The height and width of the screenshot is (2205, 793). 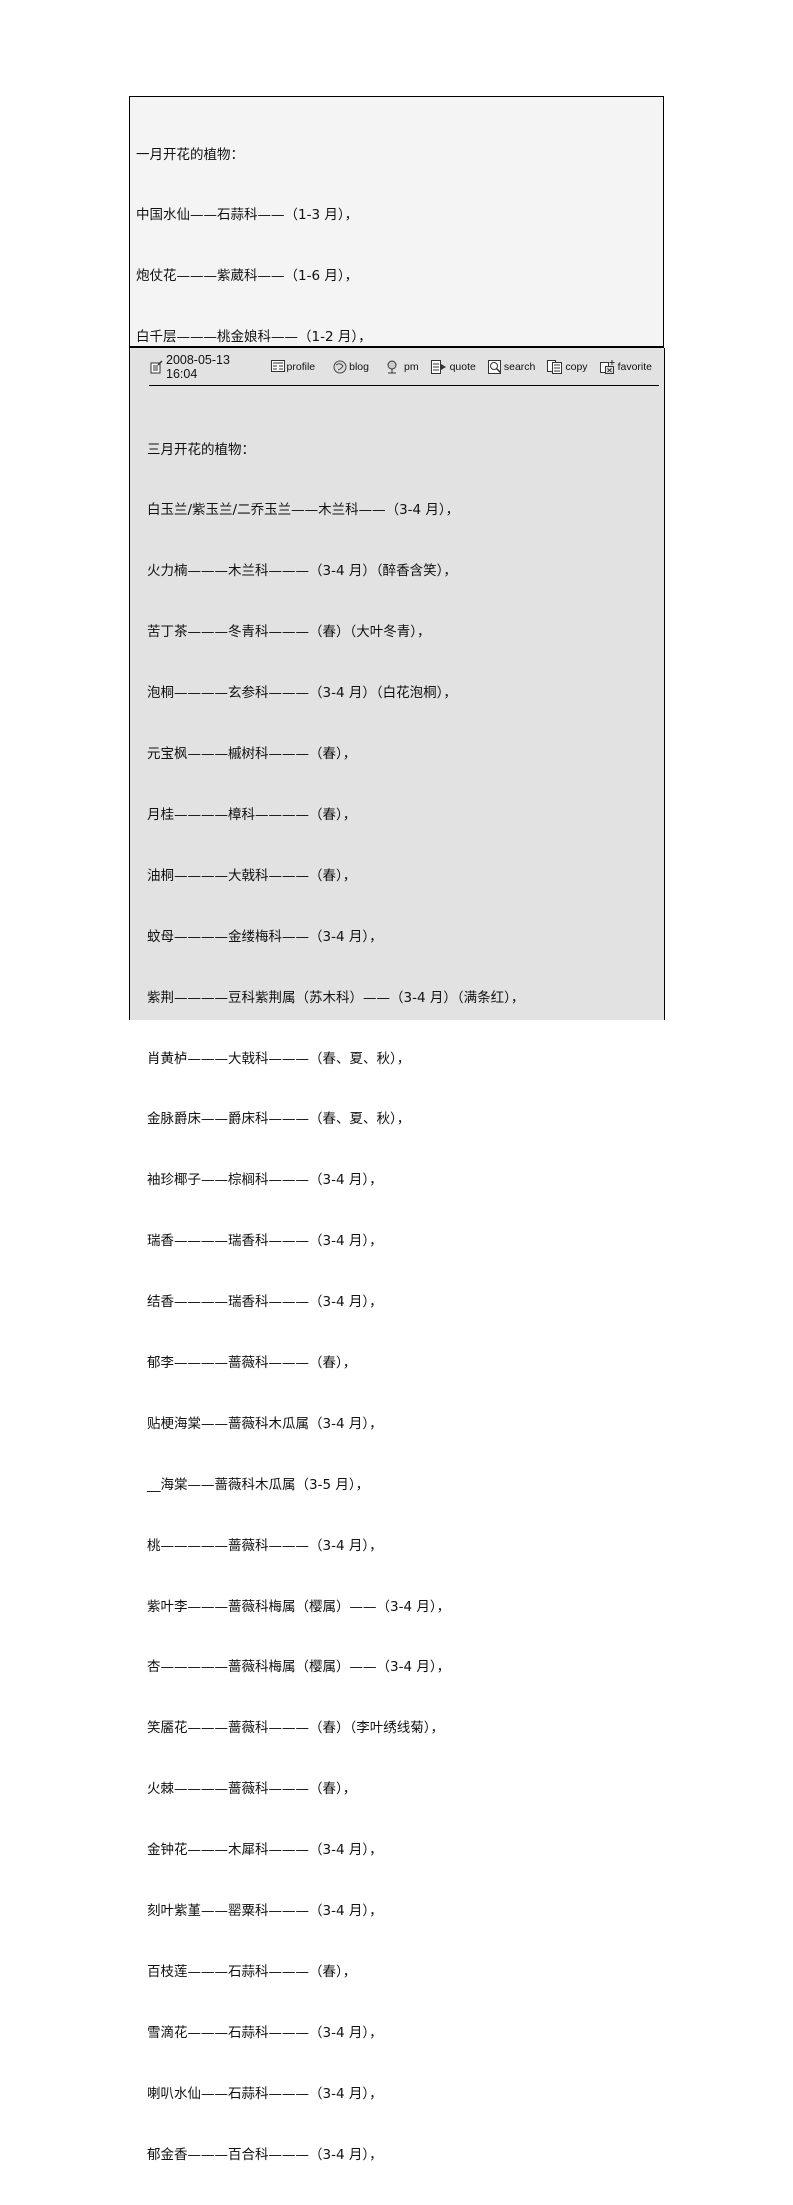 What do you see at coordinates (265, 2032) in the screenshot?
I see `plant-line: 雪滴花———石蒜科———（3-4 月），` at bounding box center [265, 2032].